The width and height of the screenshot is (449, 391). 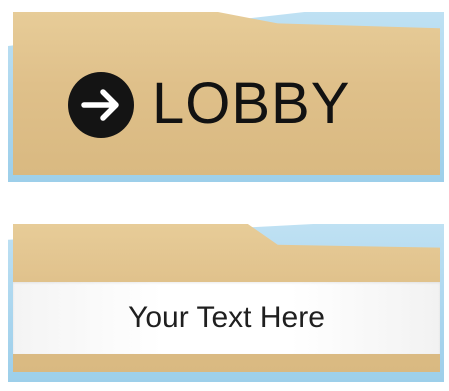 What do you see at coordinates (251, 103) in the screenshot?
I see `sign-label: LOBBY` at bounding box center [251, 103].